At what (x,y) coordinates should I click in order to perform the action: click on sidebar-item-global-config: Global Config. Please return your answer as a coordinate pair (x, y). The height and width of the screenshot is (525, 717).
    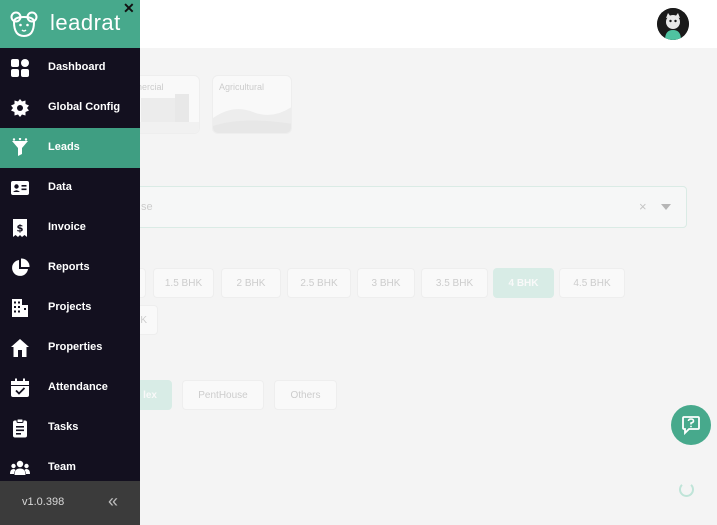
    Looking at the image, I should click on (70, 108).